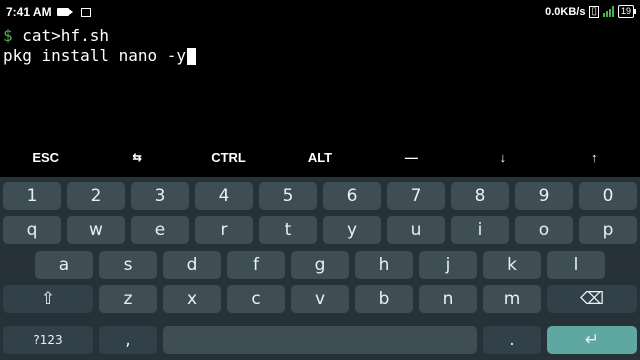 Image resolution: width=640 pixels, height=360 pixels. What do you see at coordinates (502, 159) in the screenshot?
I see `down-arrow-key: ↓` at bounding box center [502, 159].